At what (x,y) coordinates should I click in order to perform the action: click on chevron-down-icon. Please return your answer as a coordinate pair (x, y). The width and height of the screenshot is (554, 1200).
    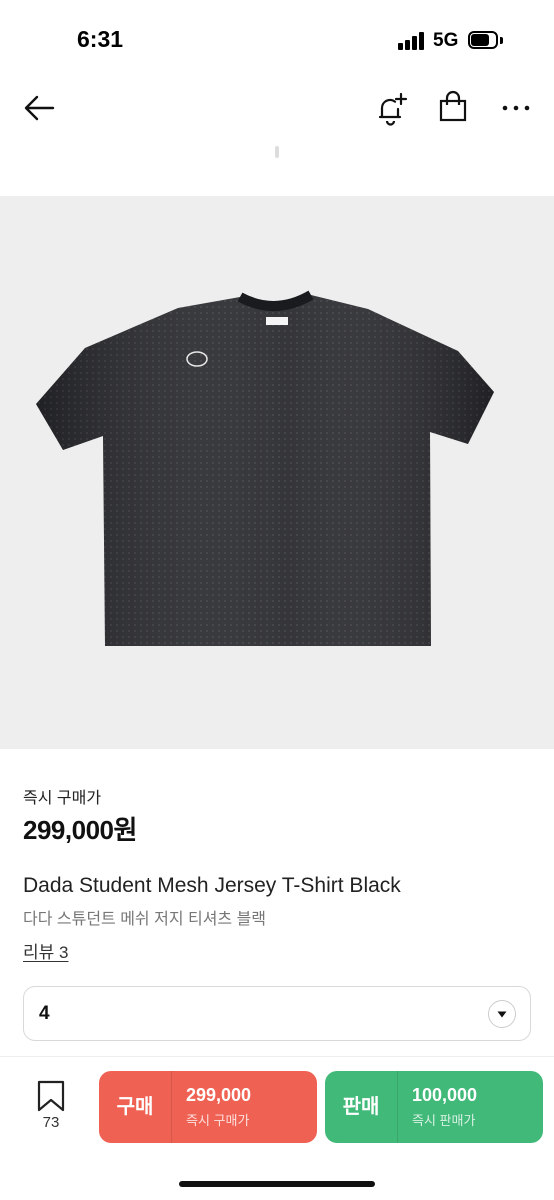
    Looking at the image, I should click on (502, 1014).